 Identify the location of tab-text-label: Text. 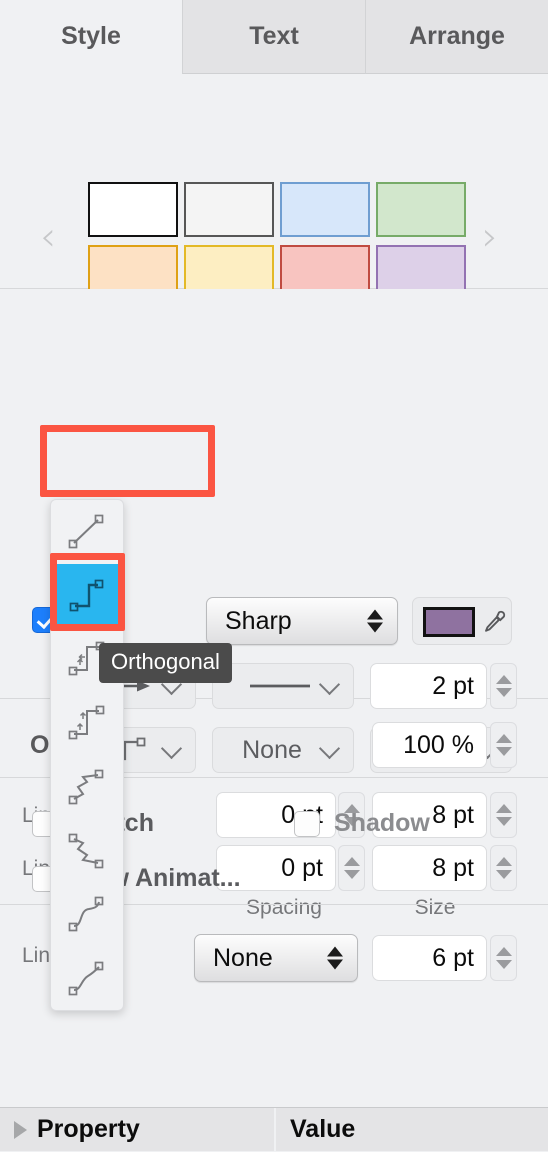
(274, 36).